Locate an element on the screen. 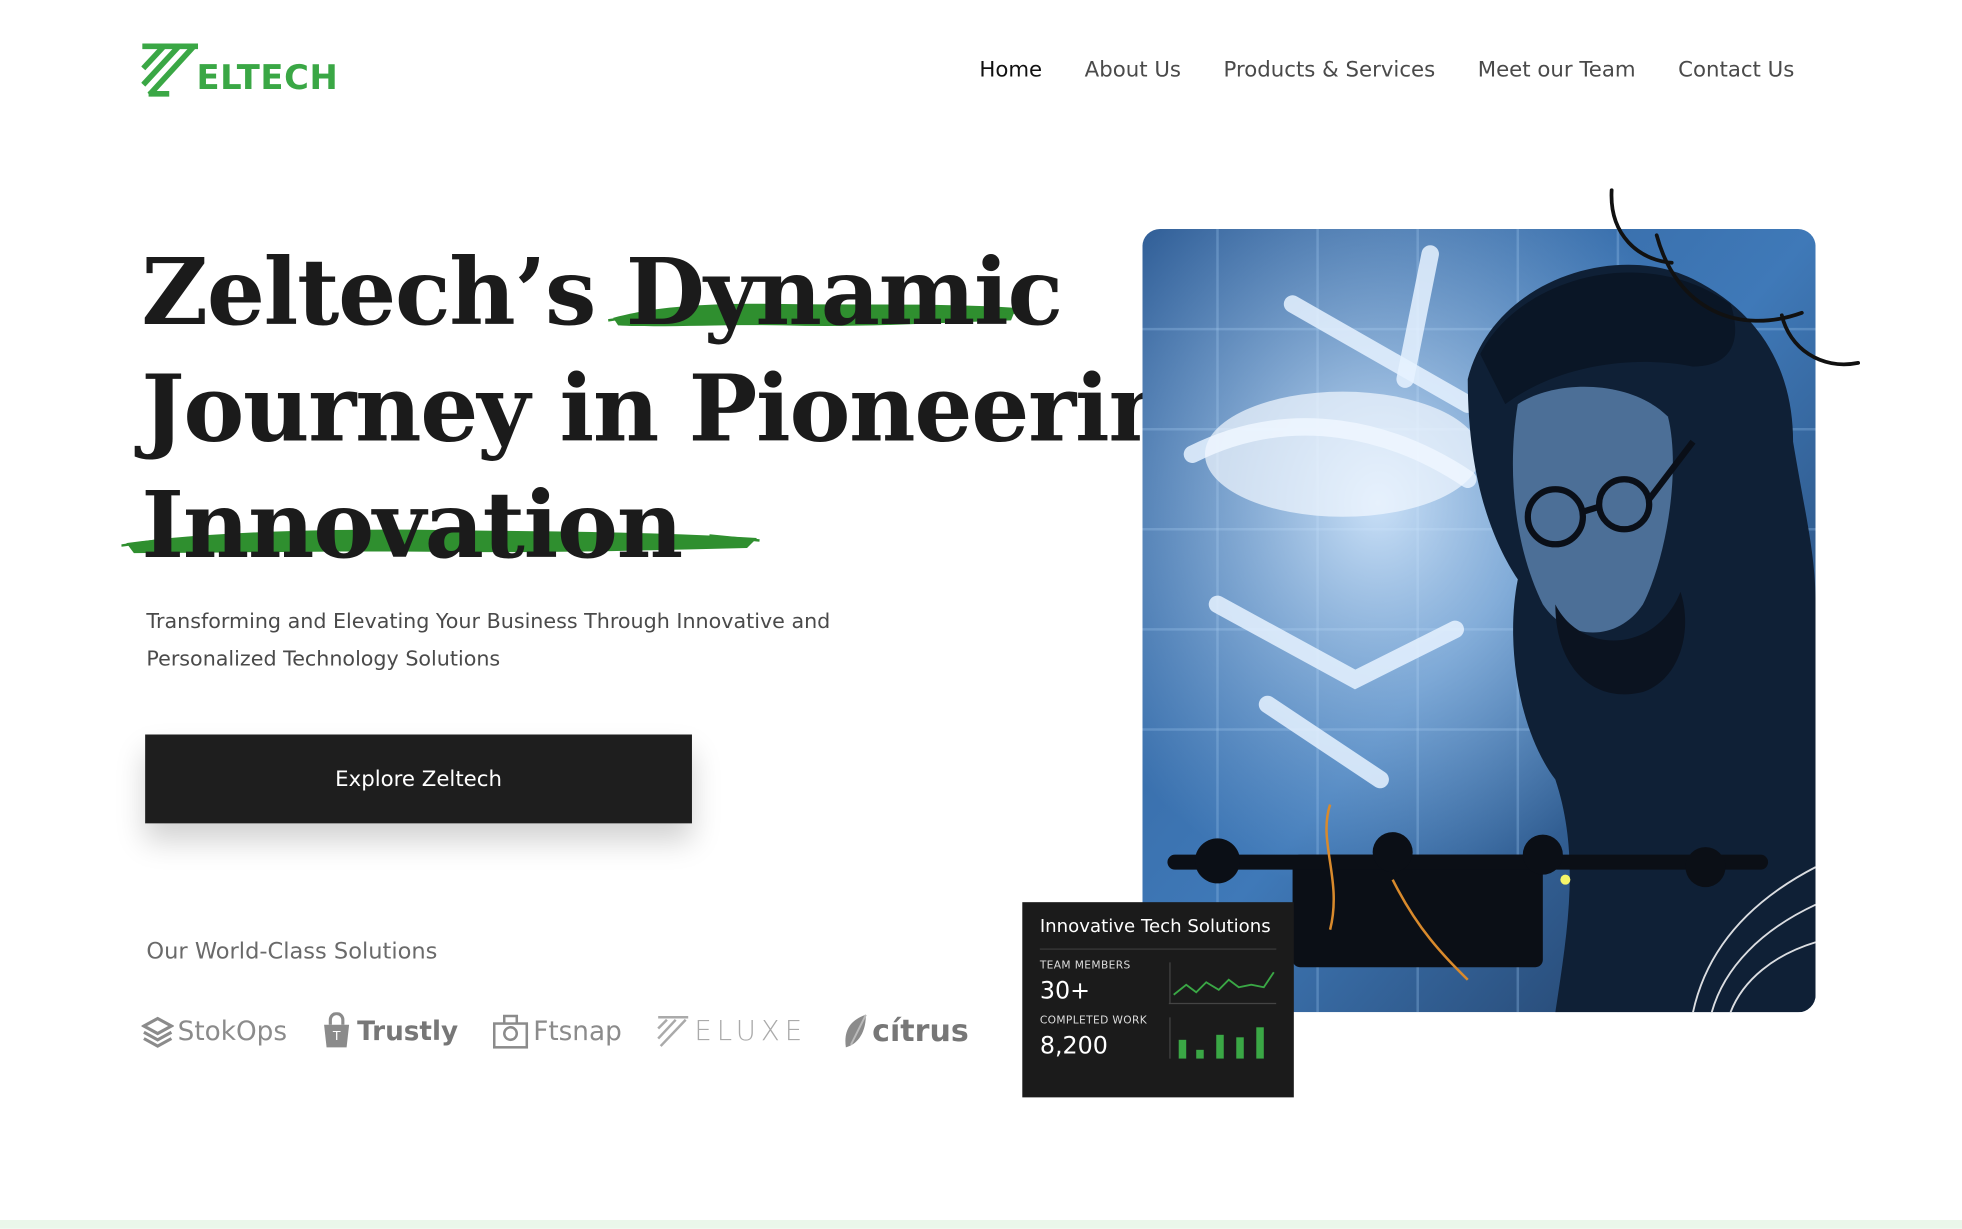 The image size is (1962, 1229). partner-logos: StokOps T Trustly Ftsnap ELUXE cítrus is located at coordinates (571, 1031).